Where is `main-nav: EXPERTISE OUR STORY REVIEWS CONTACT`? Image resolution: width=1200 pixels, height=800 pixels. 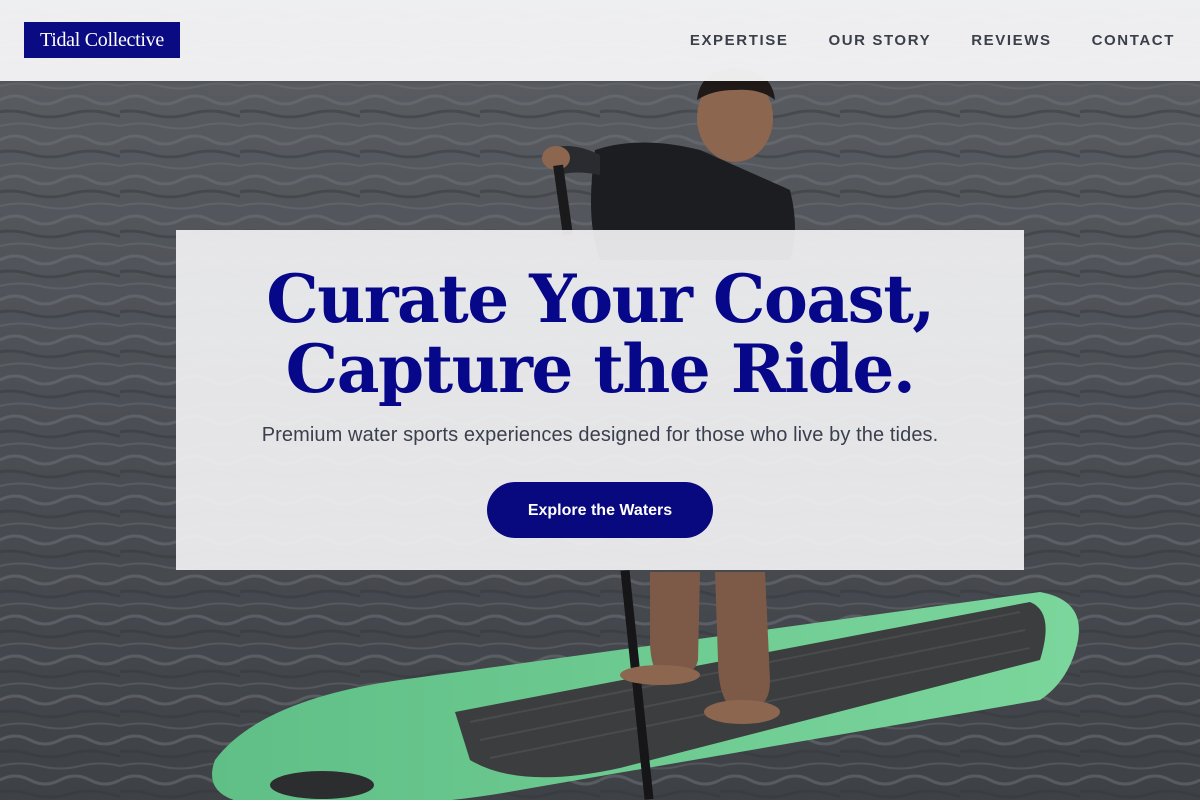 main-nav: EXPERTISE OUR STORY REVIEWS CONTACT is located at coordinates (932, 40).